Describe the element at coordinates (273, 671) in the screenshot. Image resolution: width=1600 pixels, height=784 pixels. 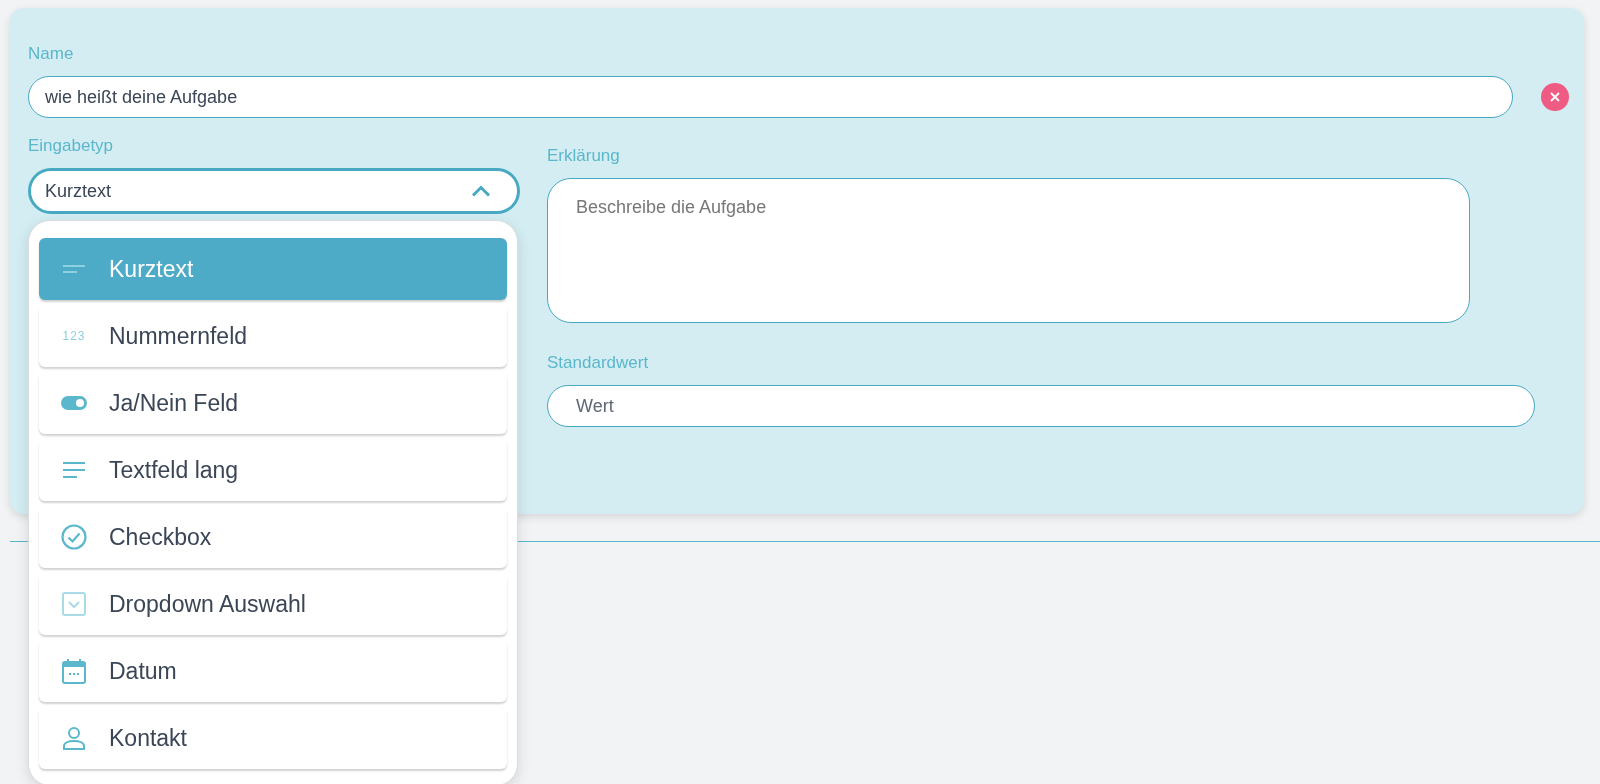
I see `menu-option: Datum` at that location.